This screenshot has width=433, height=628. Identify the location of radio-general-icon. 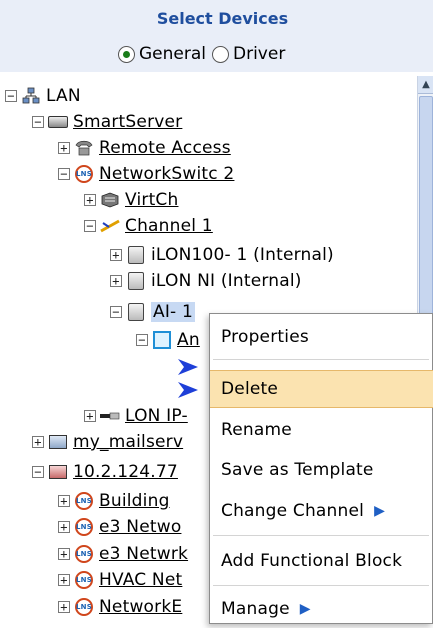
(126, 54).